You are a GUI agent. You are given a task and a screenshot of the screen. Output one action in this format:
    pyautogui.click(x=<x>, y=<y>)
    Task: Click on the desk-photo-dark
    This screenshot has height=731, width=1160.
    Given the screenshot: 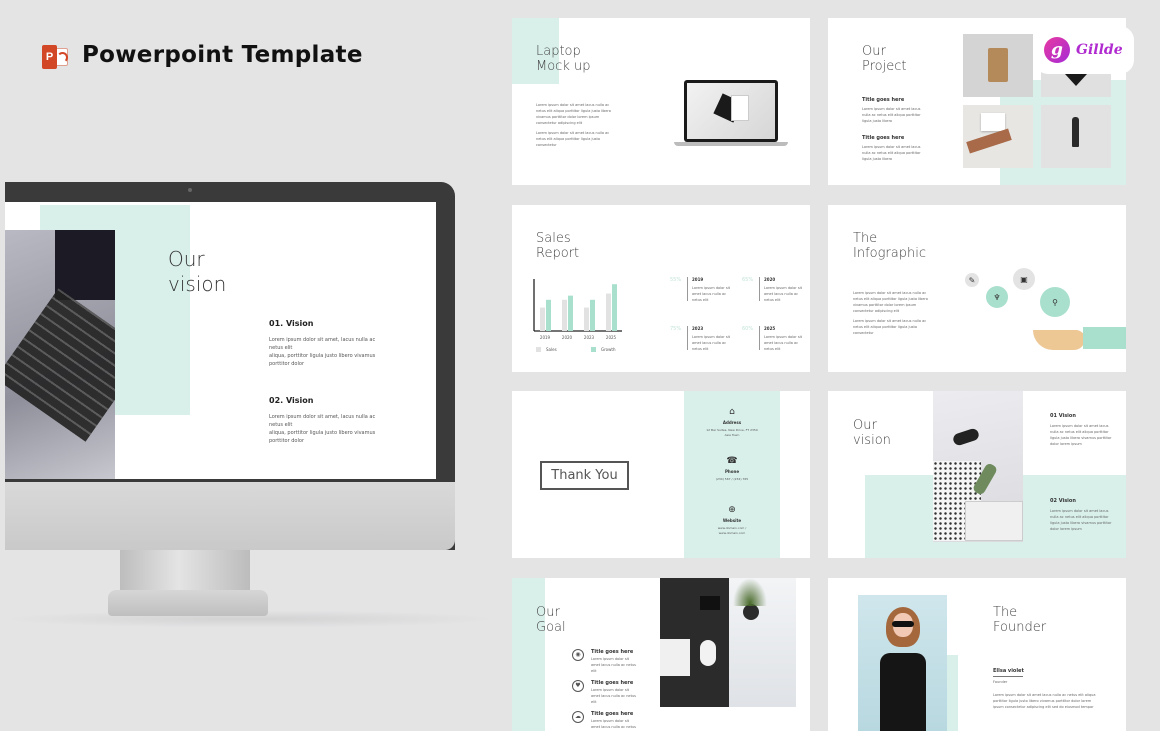 What is the action you would take?
    pyautogui.click(x=694, y=642)
    